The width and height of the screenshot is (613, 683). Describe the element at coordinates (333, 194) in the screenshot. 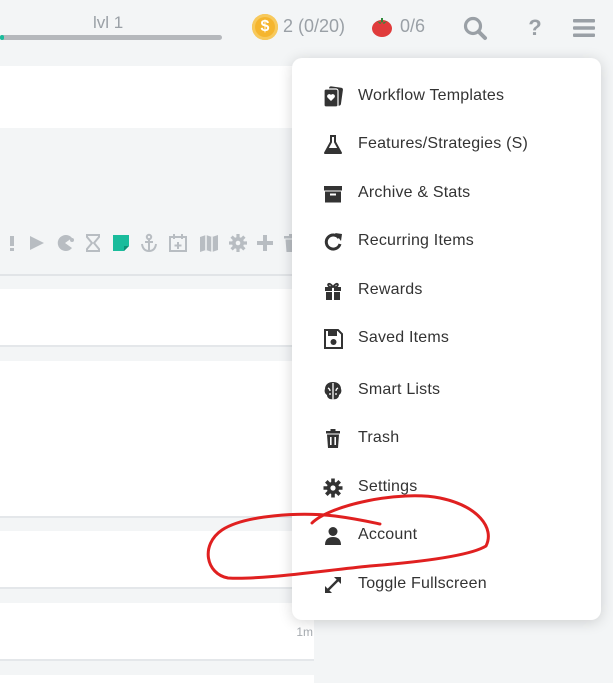

I see `archive-box-icon` at that location.